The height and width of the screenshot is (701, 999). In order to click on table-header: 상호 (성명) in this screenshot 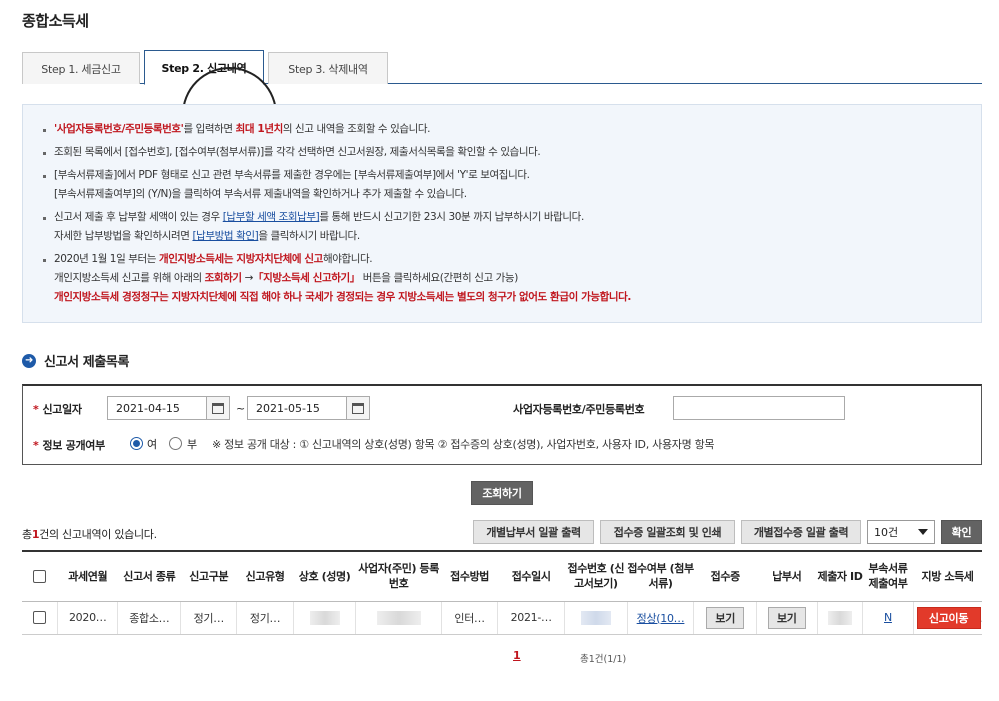, I will do `click(324, 576)`.